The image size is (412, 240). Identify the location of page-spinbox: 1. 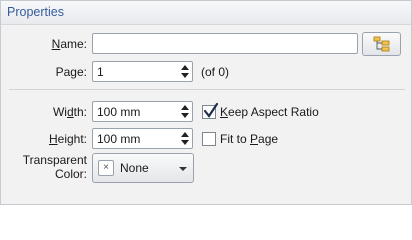
(142, 71).